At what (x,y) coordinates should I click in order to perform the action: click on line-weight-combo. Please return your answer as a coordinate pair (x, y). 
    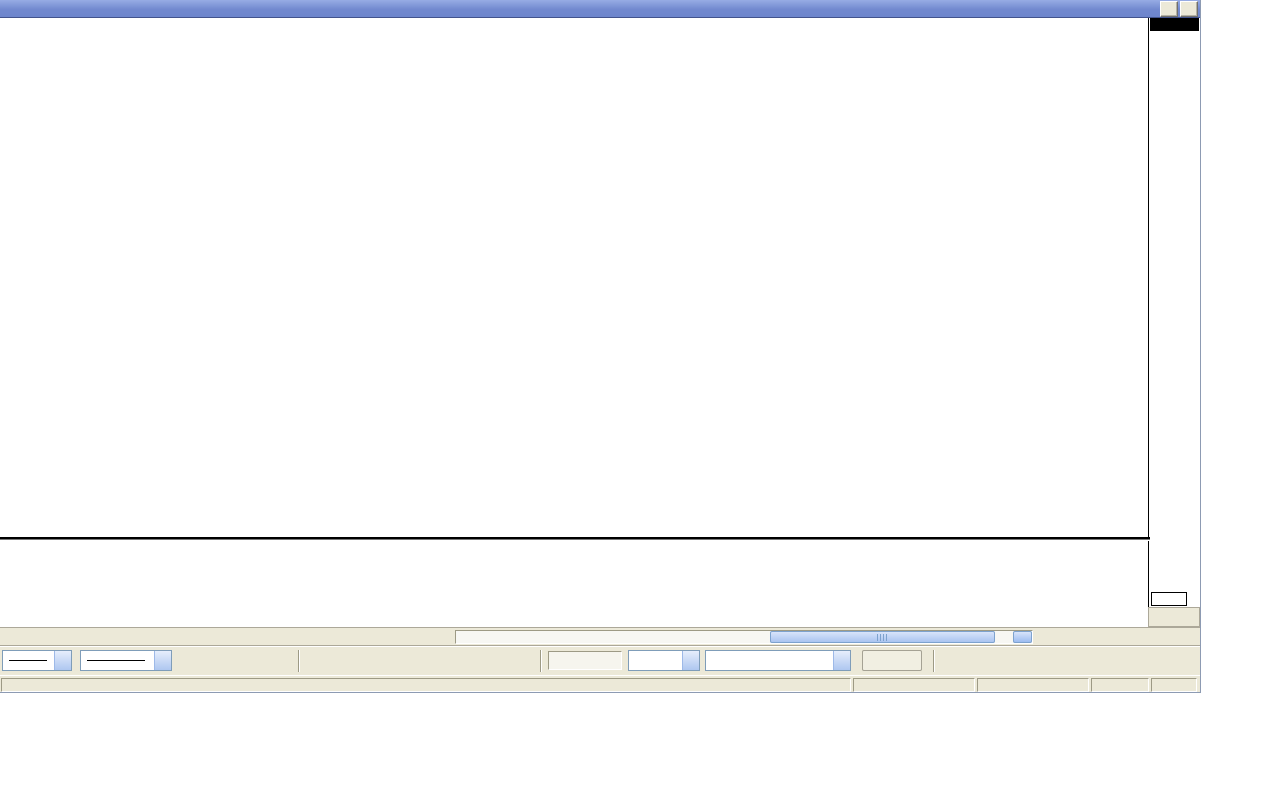
    Looking at the image, I should click on (126, 660).